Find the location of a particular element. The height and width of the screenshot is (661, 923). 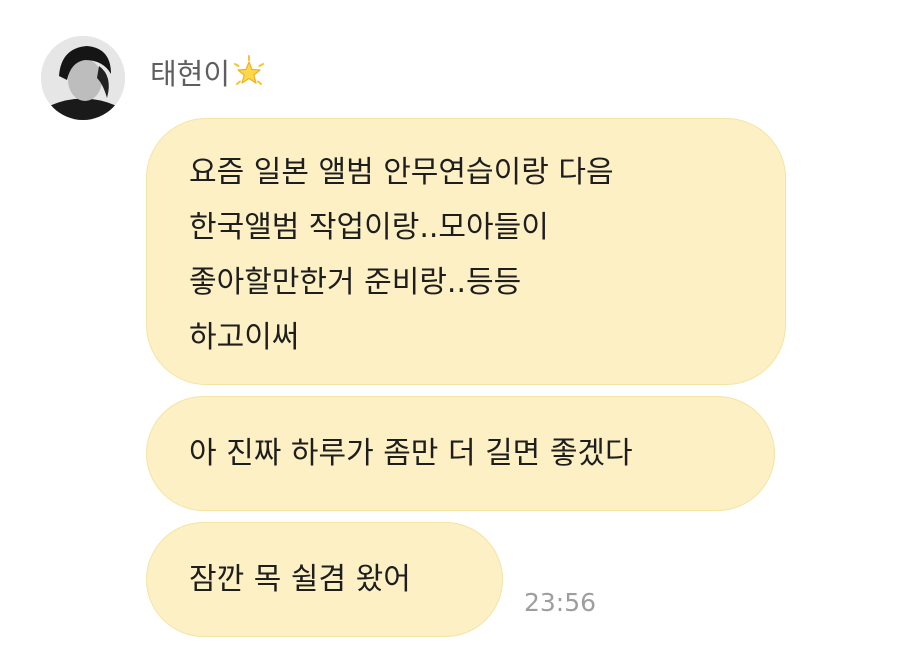

message-line: 잠깐 목 쉴겸 왔어 is located at coordinates (300, 579).